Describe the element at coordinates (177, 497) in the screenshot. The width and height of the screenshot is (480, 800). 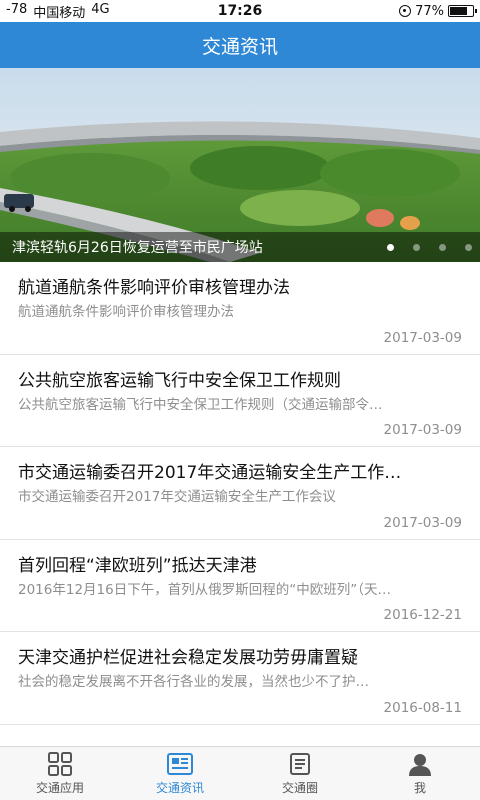
I see `news-summary: 市交通运输委召开2017年交通运输安全生产工作会议` at that location.